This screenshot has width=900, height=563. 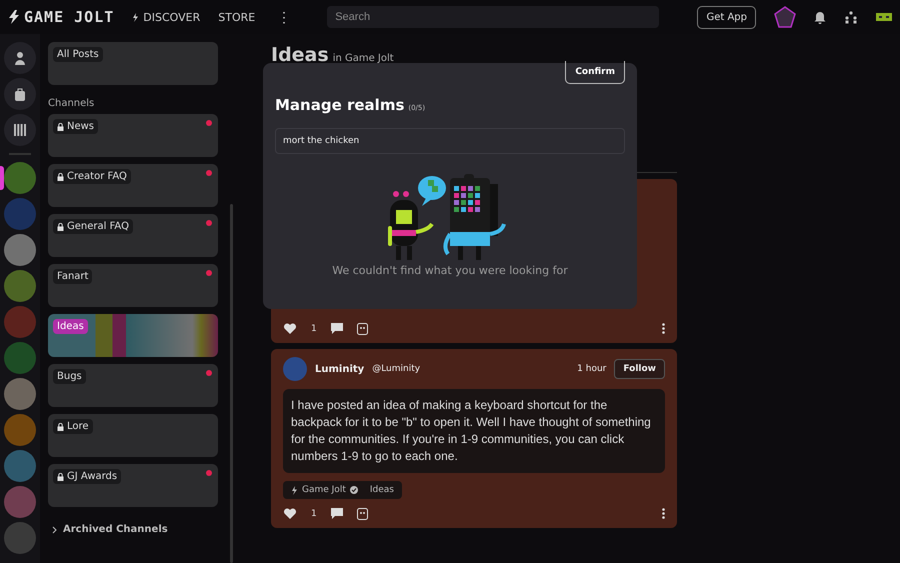 I want to click on bell-icon, so click(x=820, y=17).